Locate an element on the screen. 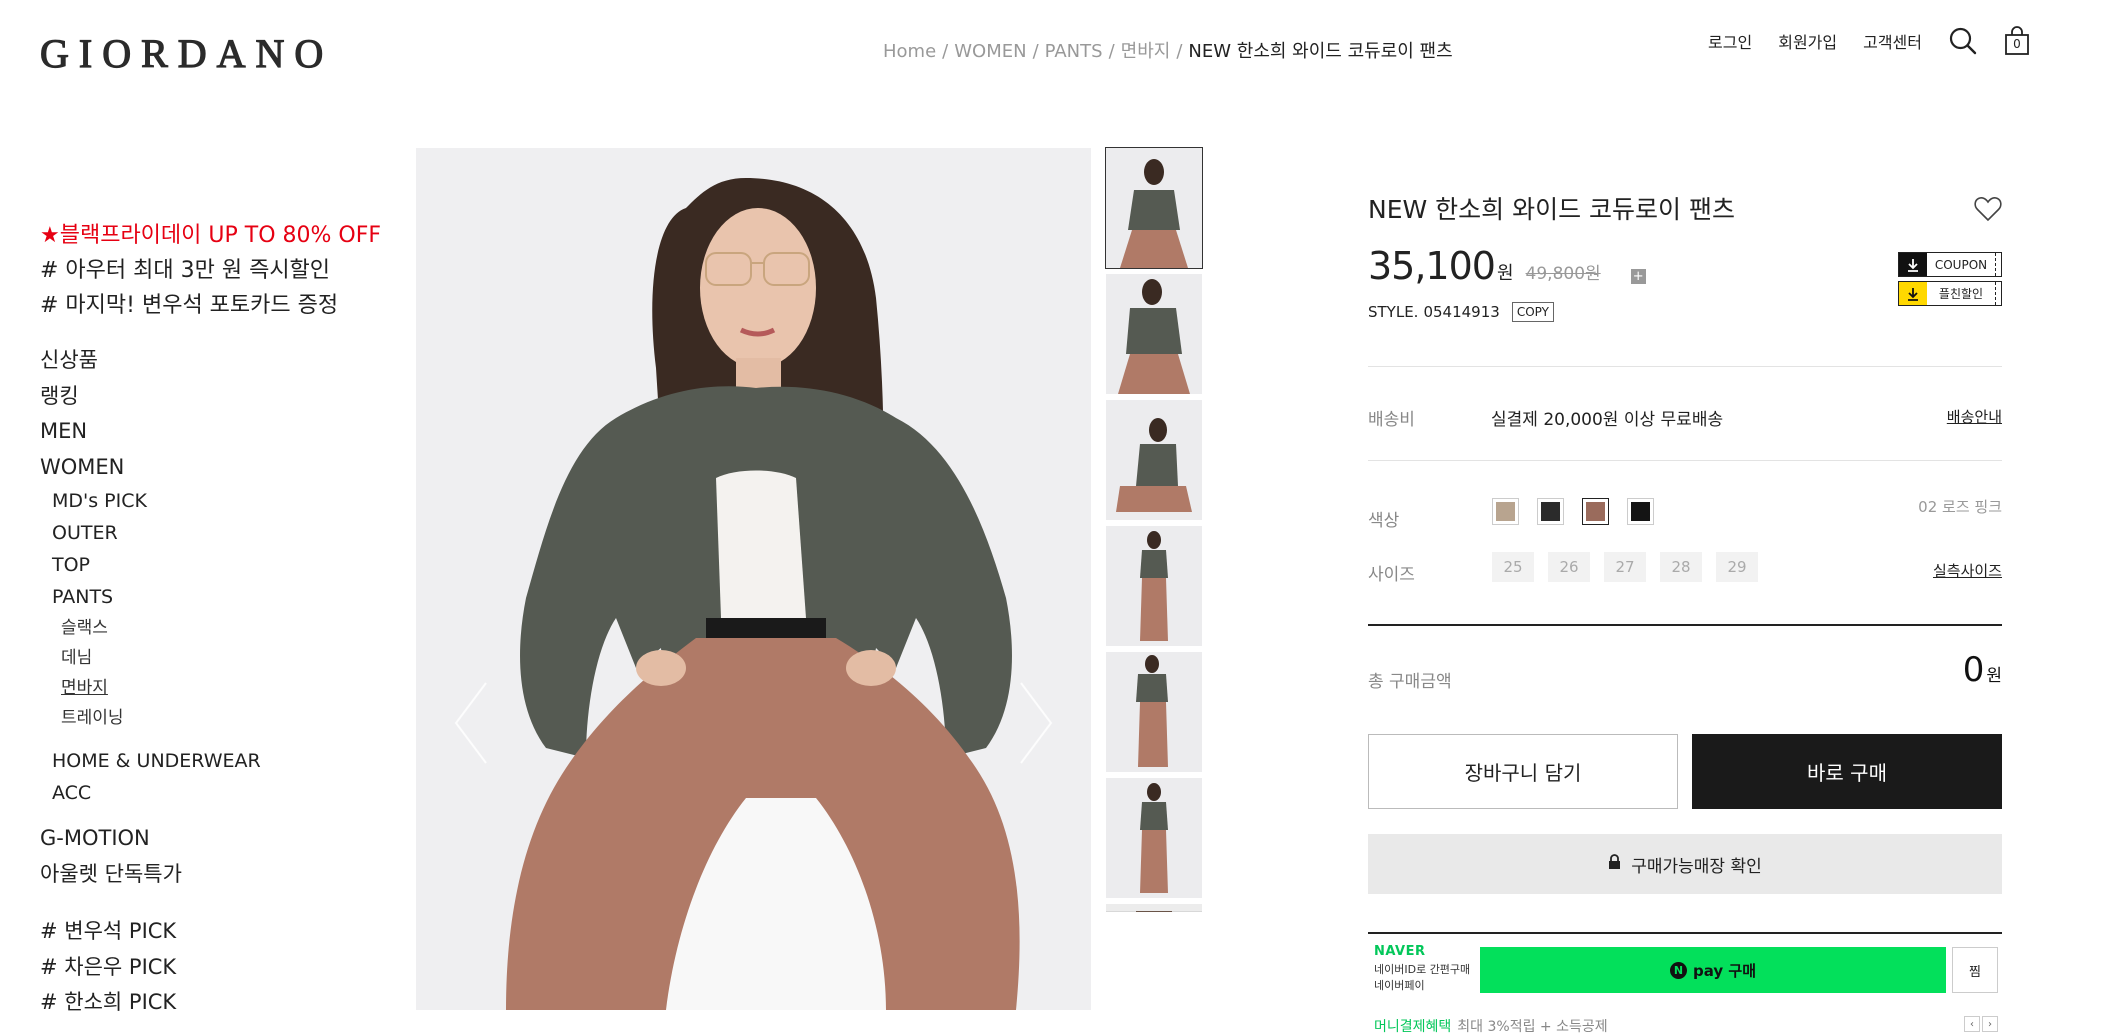 This screenshot has width=2110, height=1033. total-amount: 0 is located at coordinates (1973, 670).